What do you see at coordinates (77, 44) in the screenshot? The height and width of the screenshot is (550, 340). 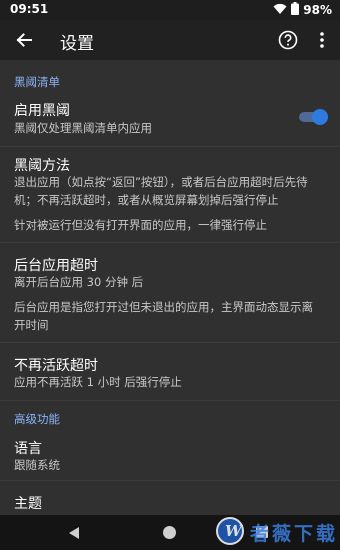 I see `page-title: 设置` at bounding box center [77, 44].